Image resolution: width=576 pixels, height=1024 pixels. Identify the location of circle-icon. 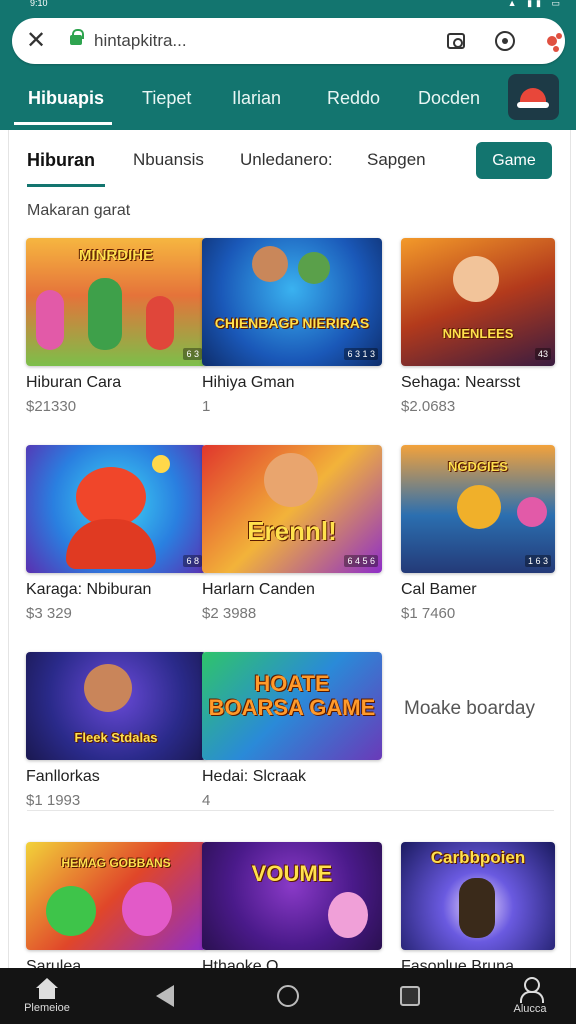
(288, 996).